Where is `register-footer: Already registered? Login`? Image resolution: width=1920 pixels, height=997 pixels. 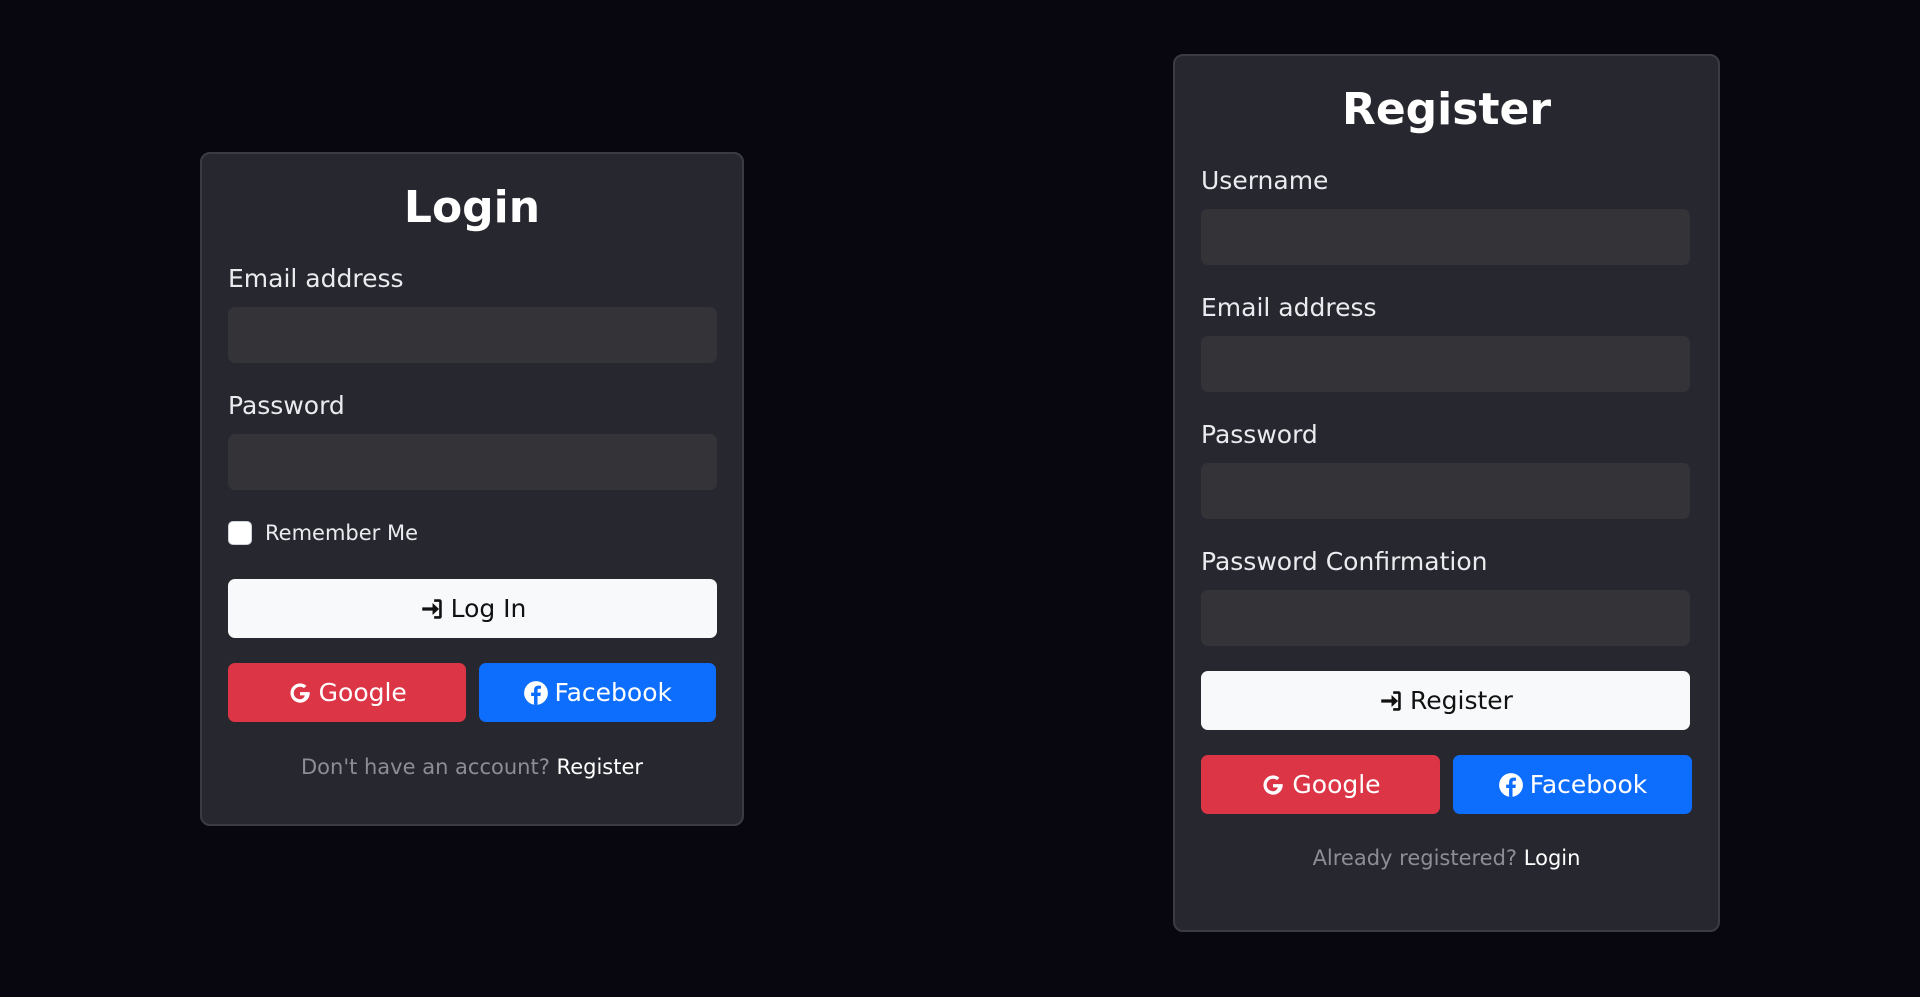 register-footer: Already registered? Login is located at coordinates (1446, 858).